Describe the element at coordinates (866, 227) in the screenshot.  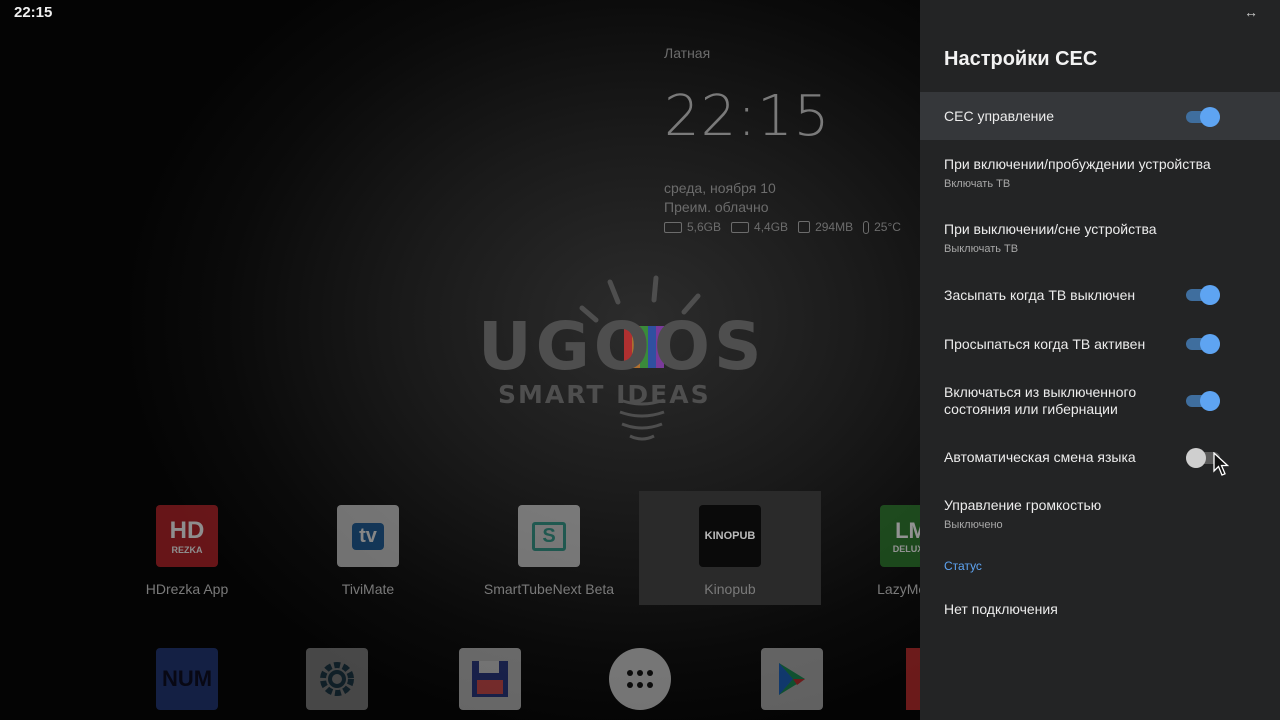
I see `thermometer-icon` at that location.